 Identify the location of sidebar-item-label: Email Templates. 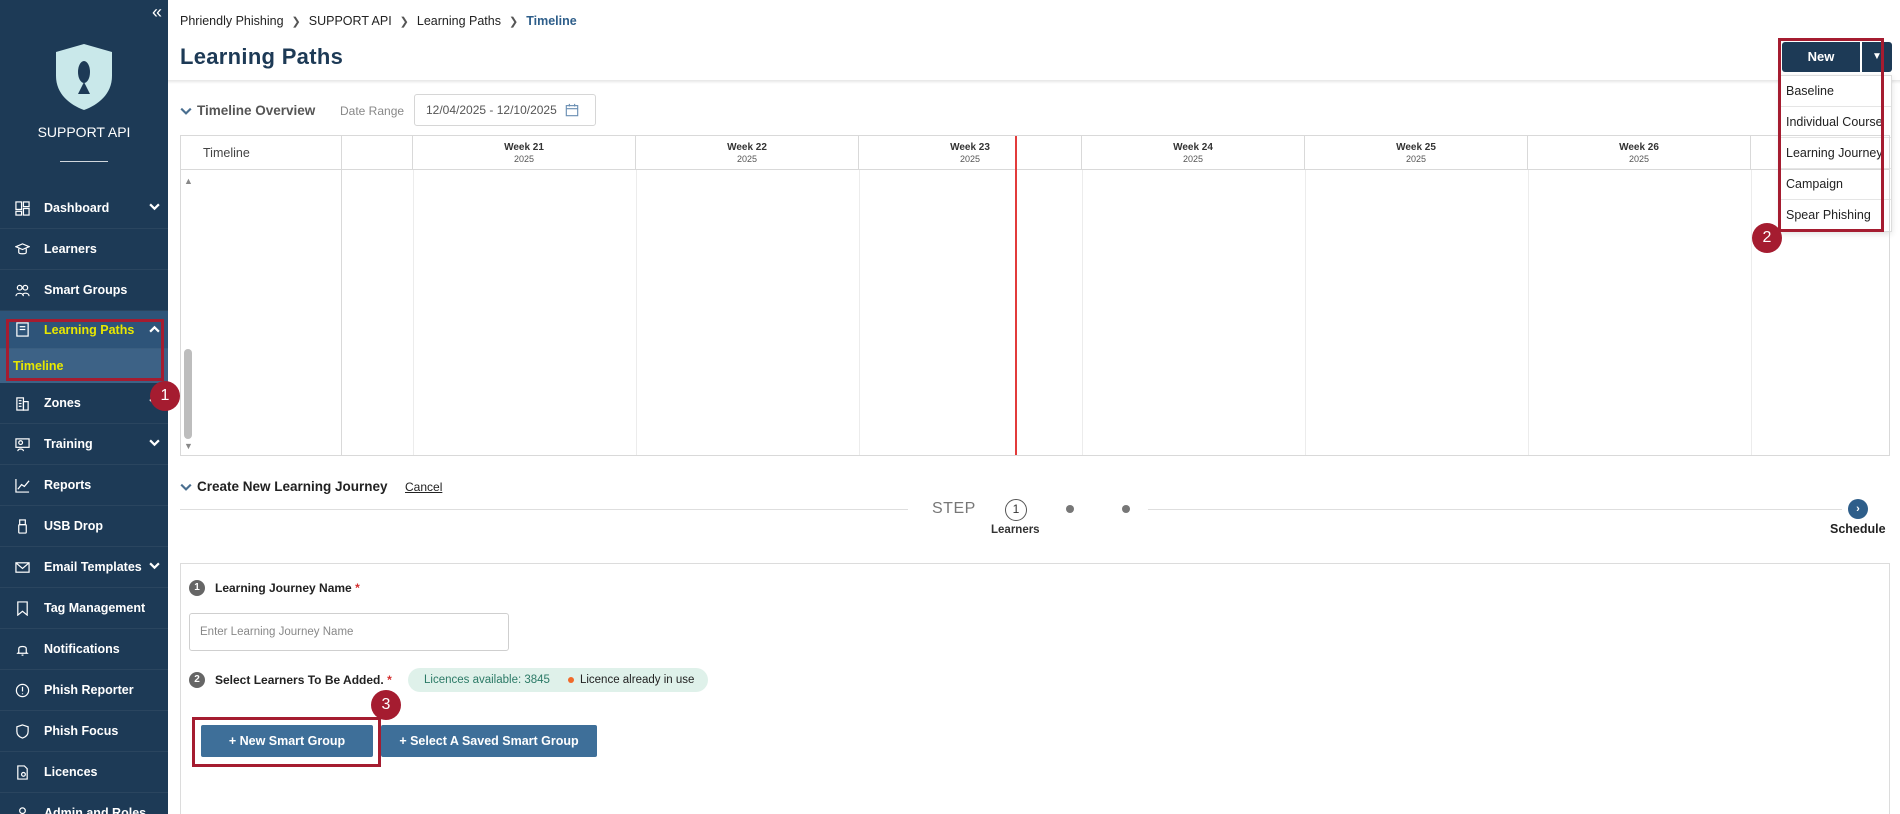
(93, 567).